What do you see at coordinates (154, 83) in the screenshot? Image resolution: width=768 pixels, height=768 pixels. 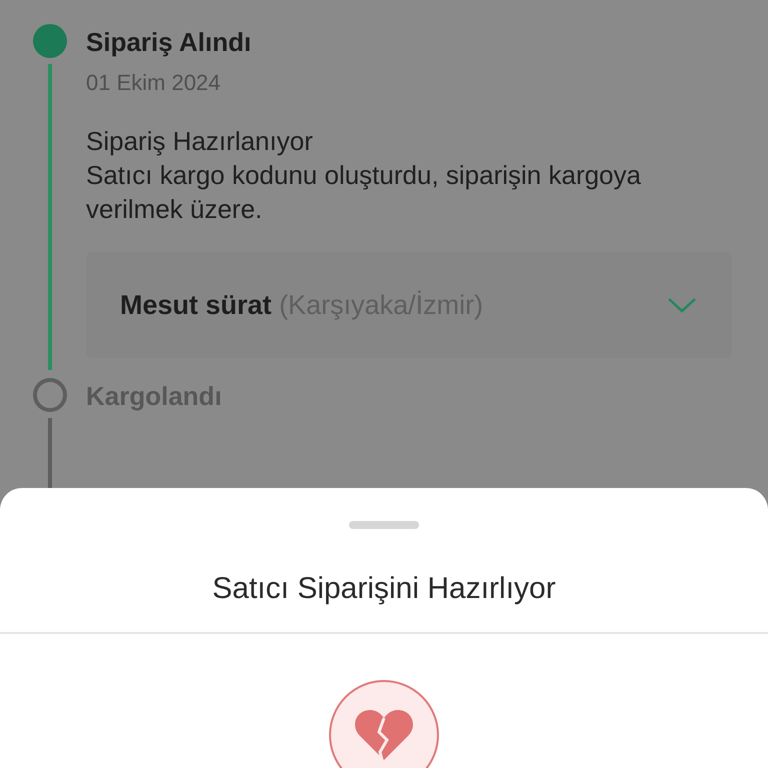 I see `step-date: 01 Ekim 2024` at bounding box center [154, 83].